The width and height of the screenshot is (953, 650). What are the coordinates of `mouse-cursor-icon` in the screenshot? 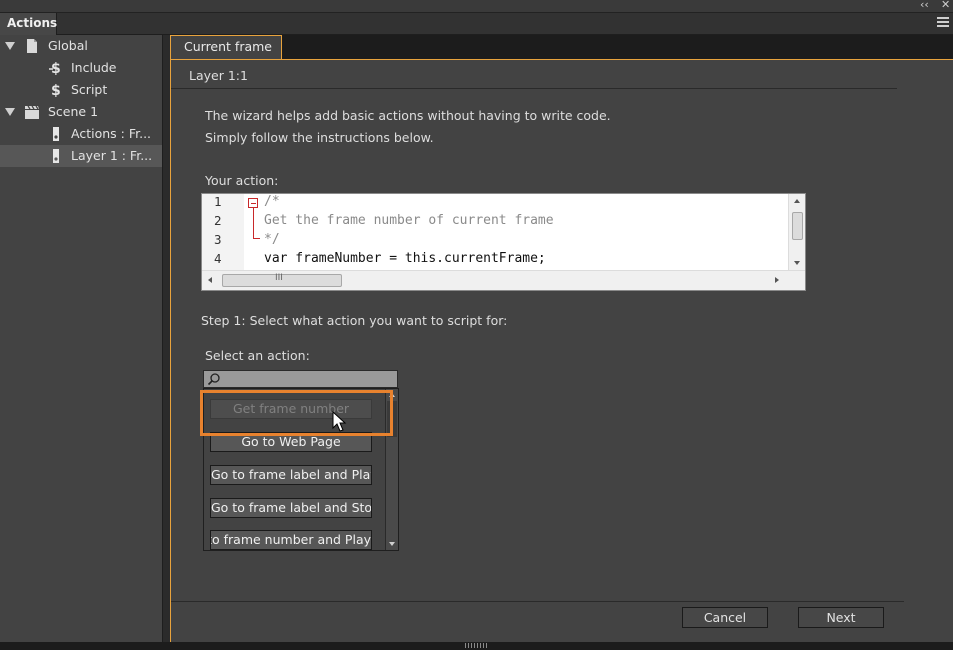 It's located at (339, 421).